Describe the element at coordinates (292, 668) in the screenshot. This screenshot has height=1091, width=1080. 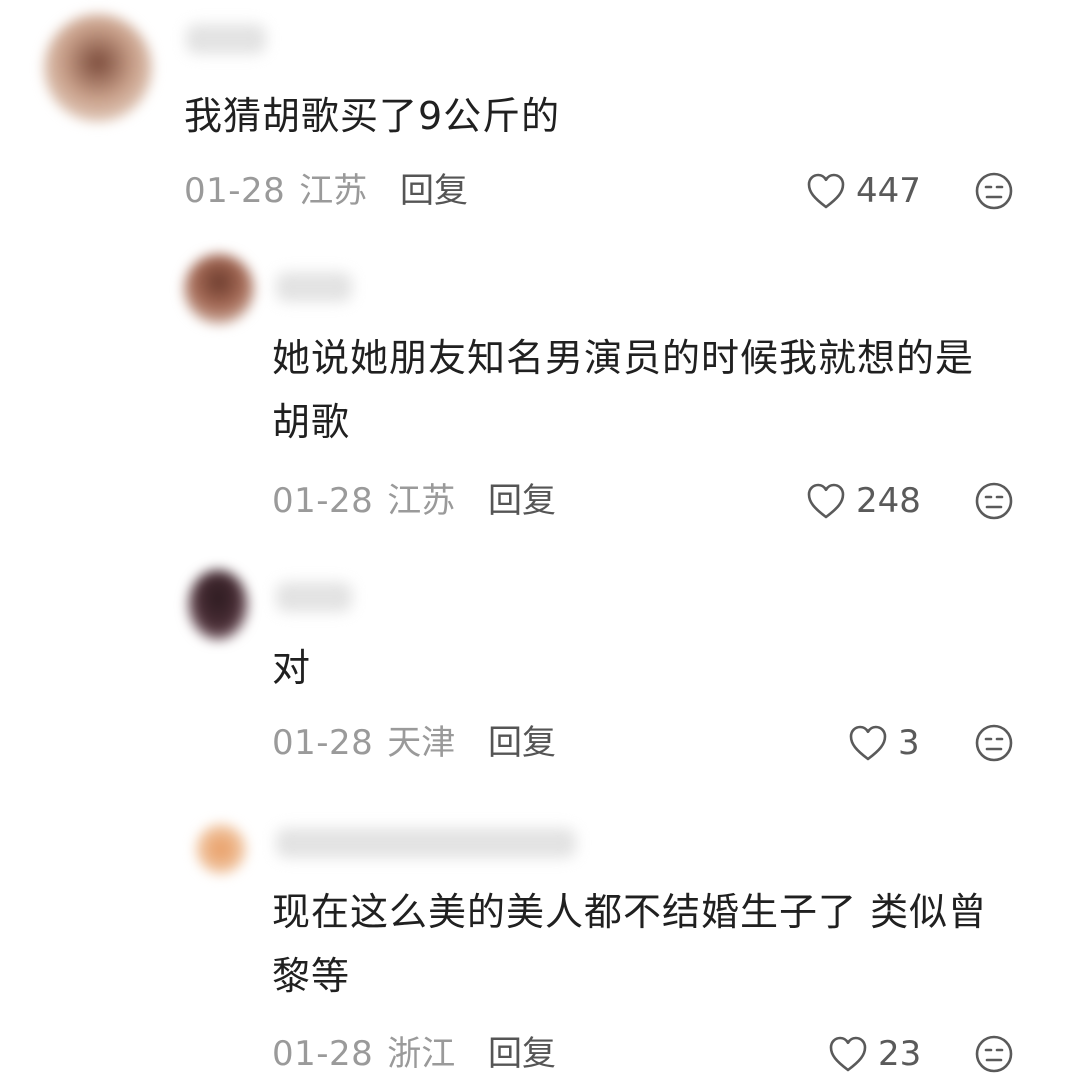
I see `comment-text: 对` at that location.